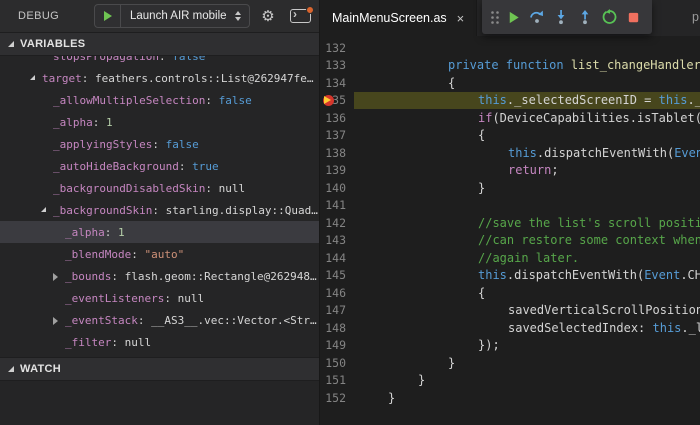 The image size is (700, 425). Describe the element at coordinates (510, 311) in the screenshot. I see `code-line: 147 savedVerticalScrollPosition:` at that location.